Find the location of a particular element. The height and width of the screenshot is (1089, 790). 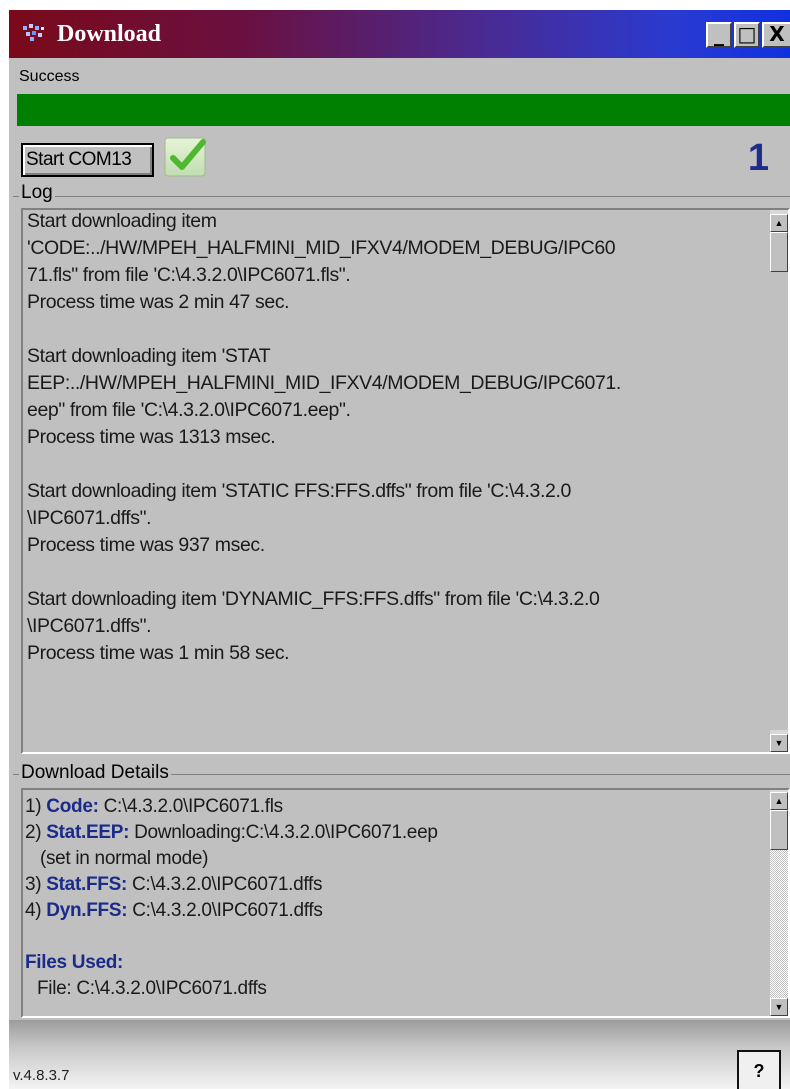

details-group-title: Download Details is located at coordinates (95, 773).